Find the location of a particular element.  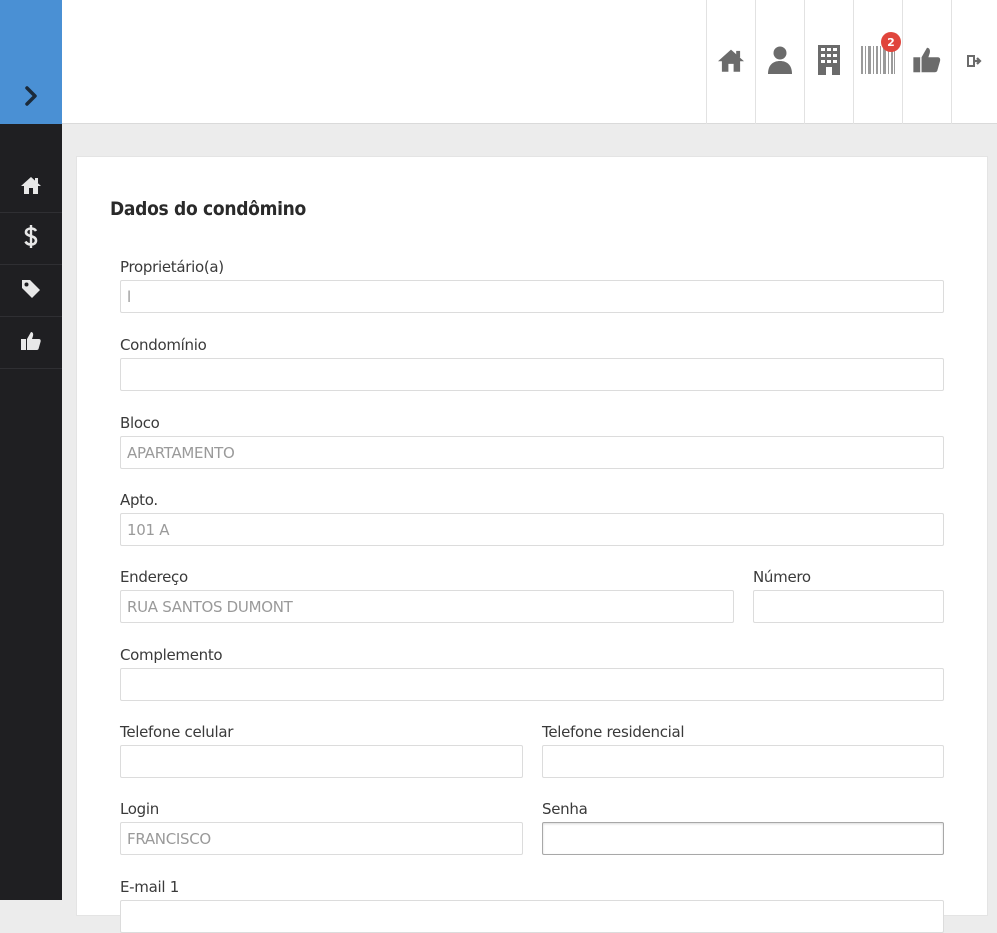

page-title: Dados do condômino is located at coordinates (208, 209).